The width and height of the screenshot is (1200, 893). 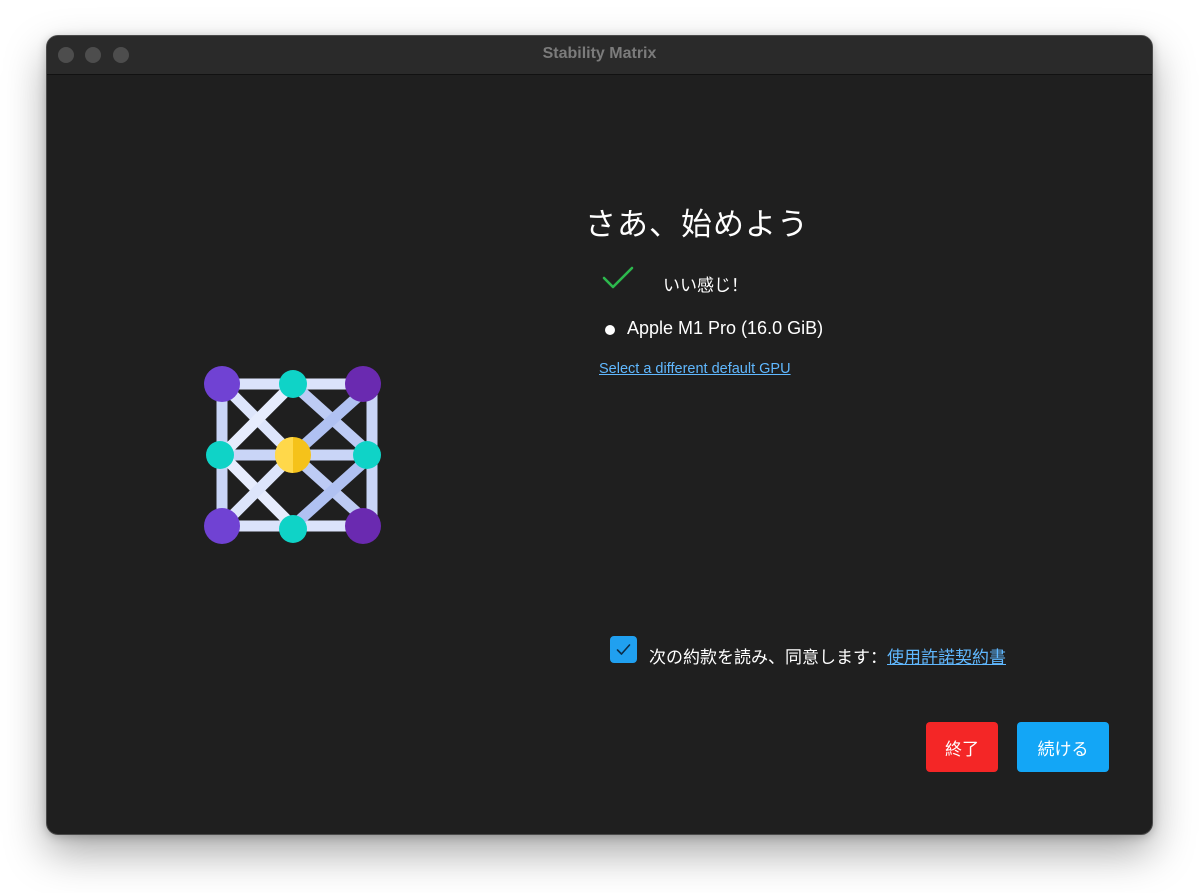 What do you see at coordinates (705, 286) in the screenshot?
I see `status-text: いい感じ！` at bounding box center [705, 286].